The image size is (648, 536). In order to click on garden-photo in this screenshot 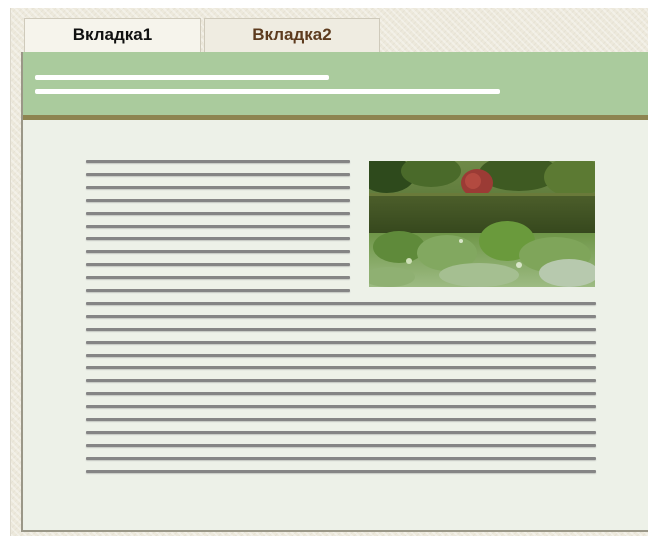, I will do `click(482, 224)`.